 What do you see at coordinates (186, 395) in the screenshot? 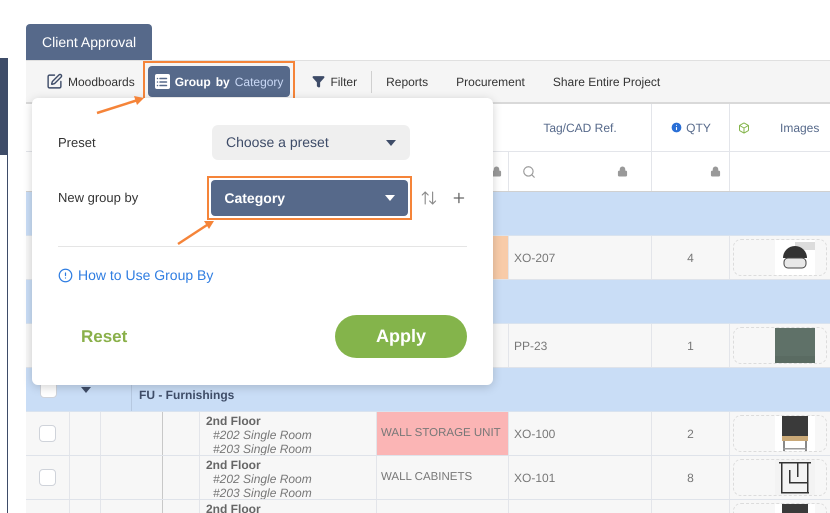
I see `group-value: FU - Furnishings` at bounding box center [186, 395].